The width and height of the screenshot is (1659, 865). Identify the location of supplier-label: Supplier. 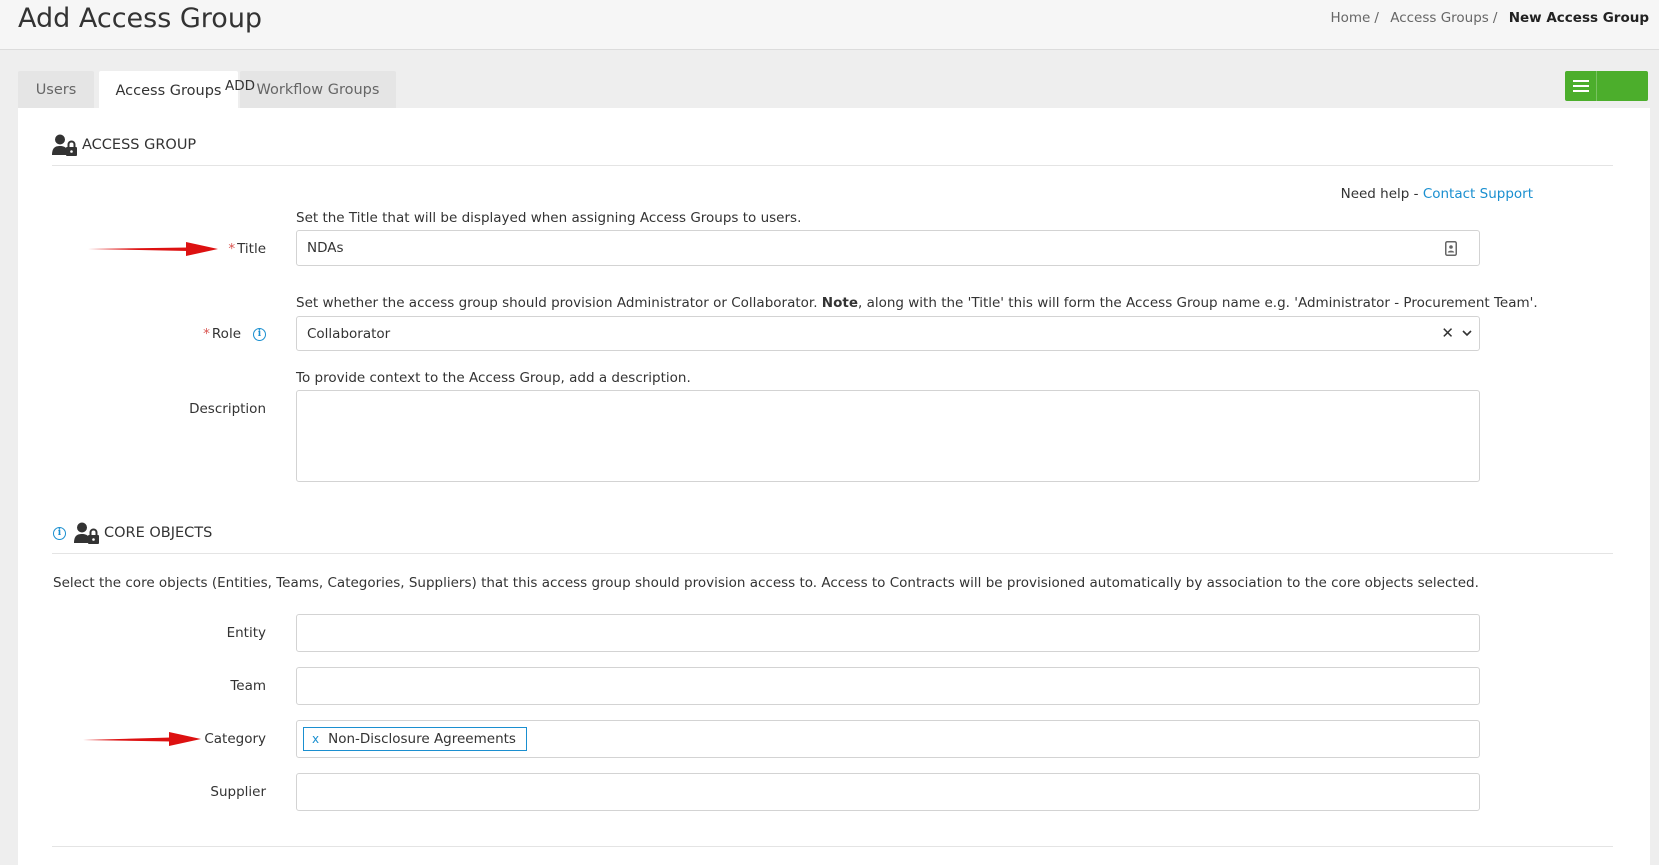
(238, 792).